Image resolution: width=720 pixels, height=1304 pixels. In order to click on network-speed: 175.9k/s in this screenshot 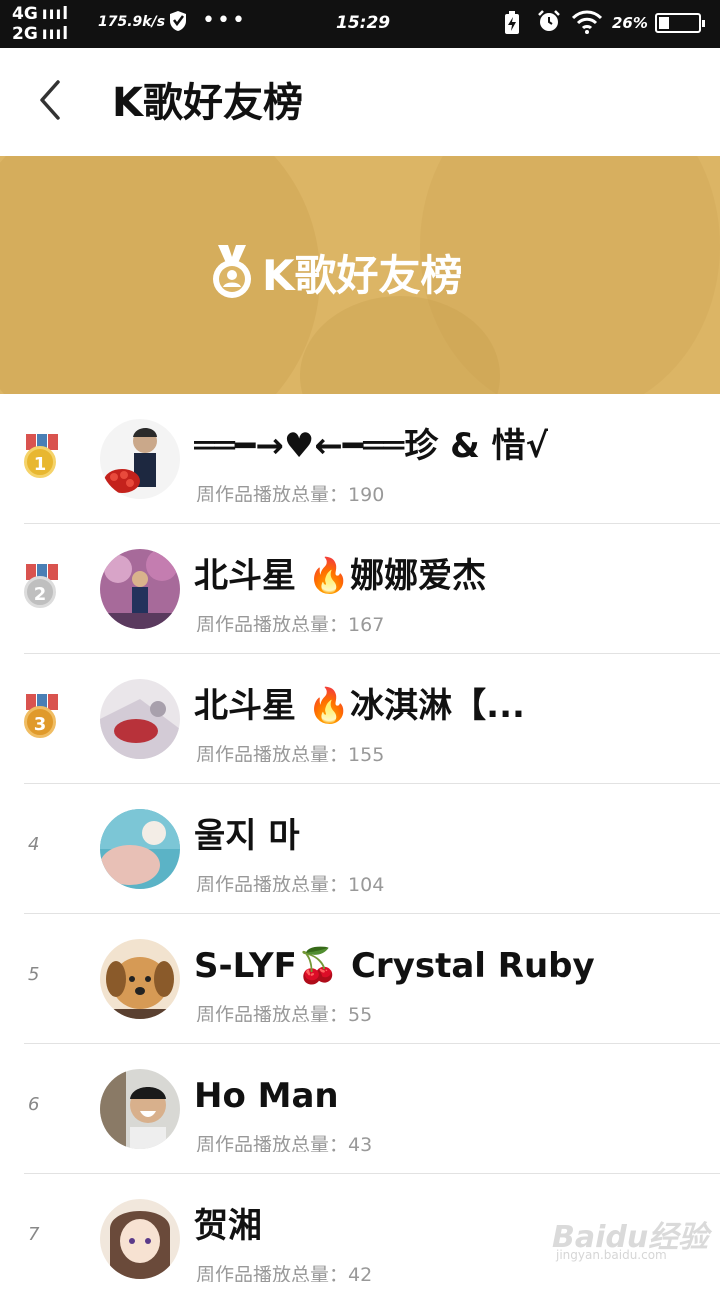, I will do `click(132, 22)`.